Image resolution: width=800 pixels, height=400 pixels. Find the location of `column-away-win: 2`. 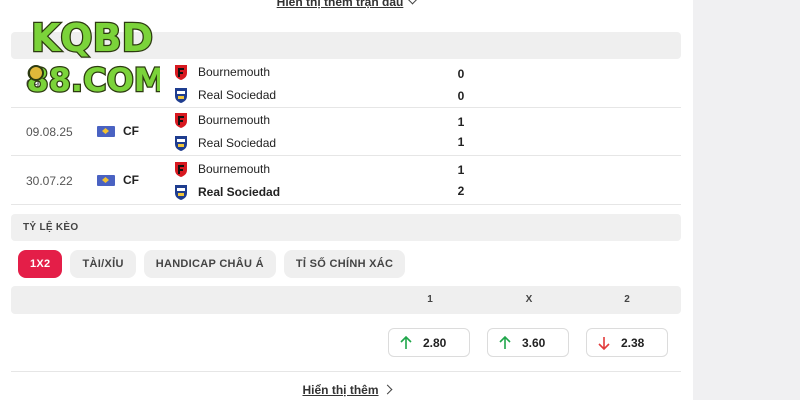

column-away-win: 2 is located at coordinates (627, 299).